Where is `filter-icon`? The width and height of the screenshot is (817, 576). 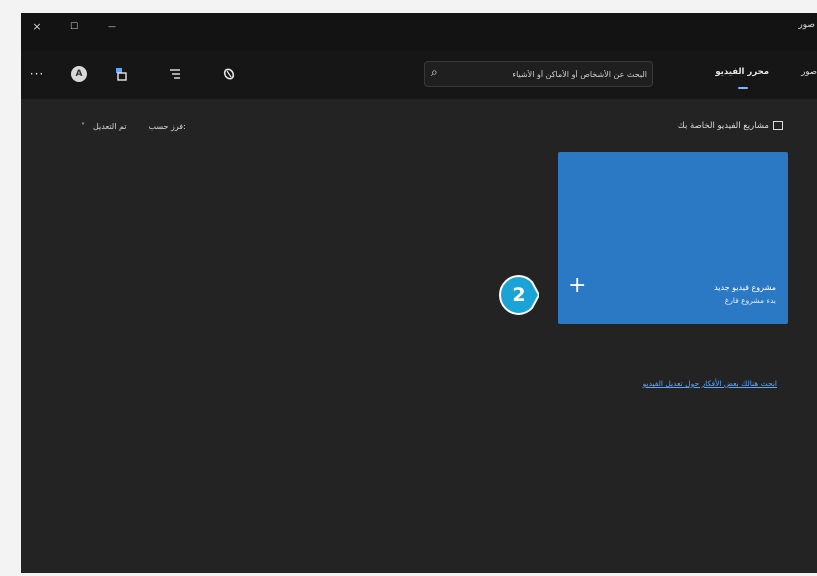 filter-icon is located at coordinates (175, 74).